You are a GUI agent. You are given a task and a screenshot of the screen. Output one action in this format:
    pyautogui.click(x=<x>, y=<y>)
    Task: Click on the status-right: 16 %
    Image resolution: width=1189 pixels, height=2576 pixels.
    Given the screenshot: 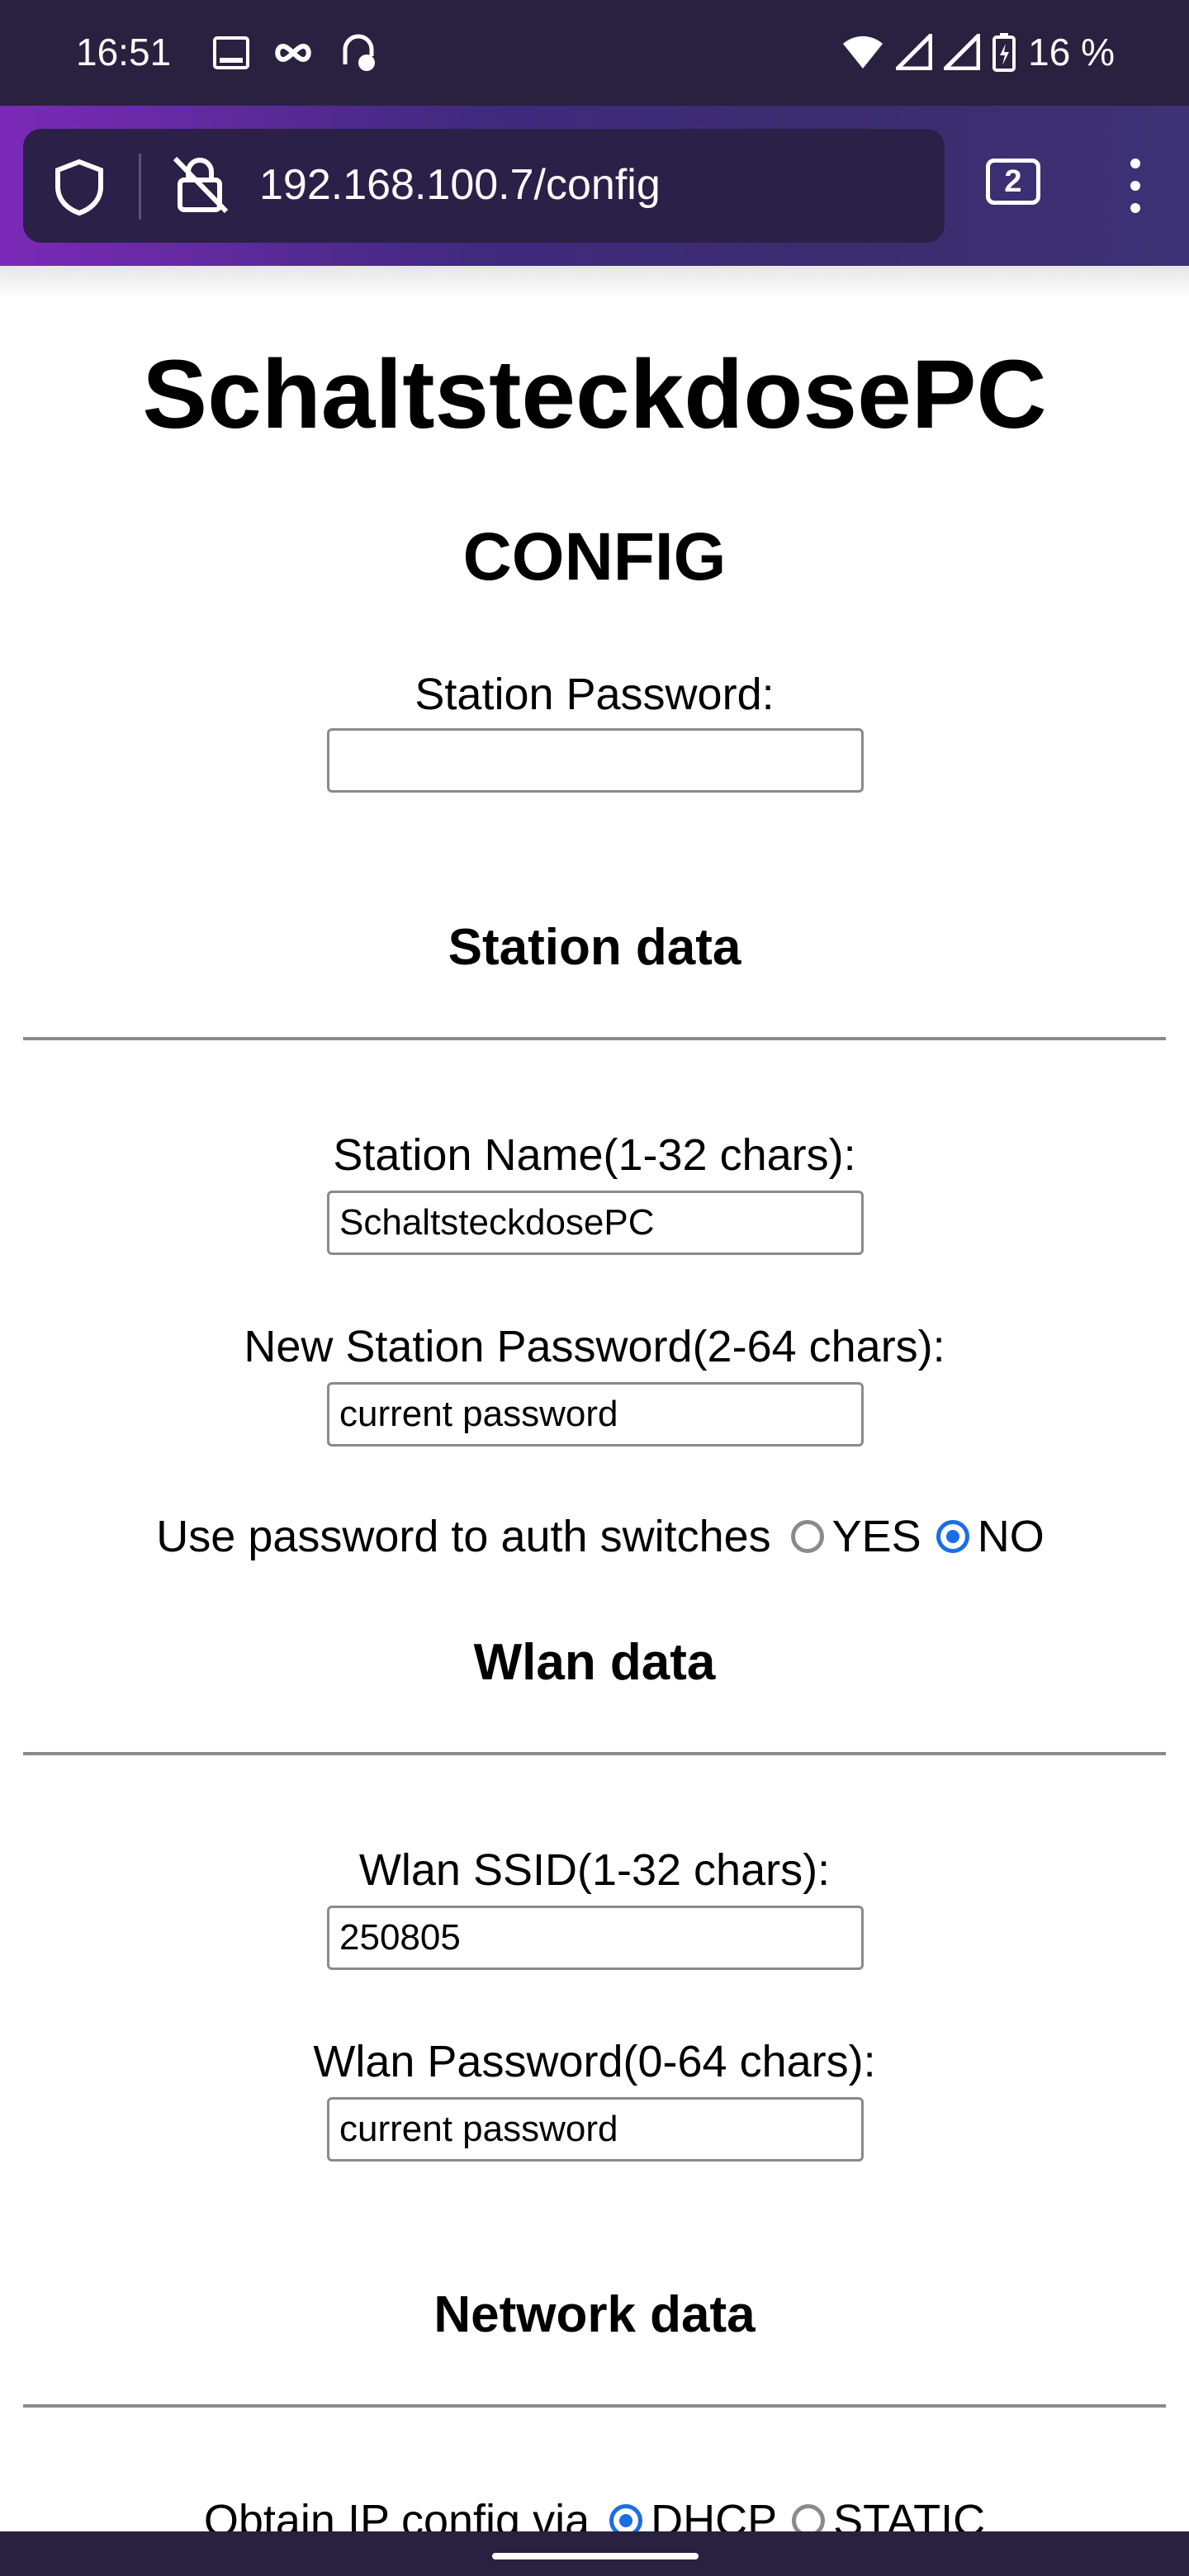 What is the action you would take?
    pyautogui.click(x=978, y=52)
    